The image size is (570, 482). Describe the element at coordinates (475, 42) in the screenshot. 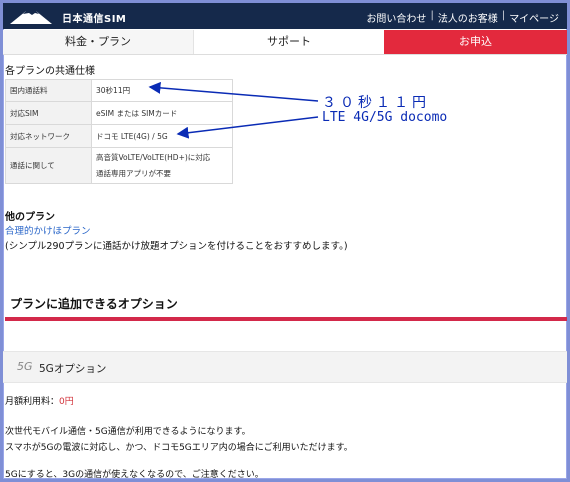

I see `tab-apply: お申込` at that location.